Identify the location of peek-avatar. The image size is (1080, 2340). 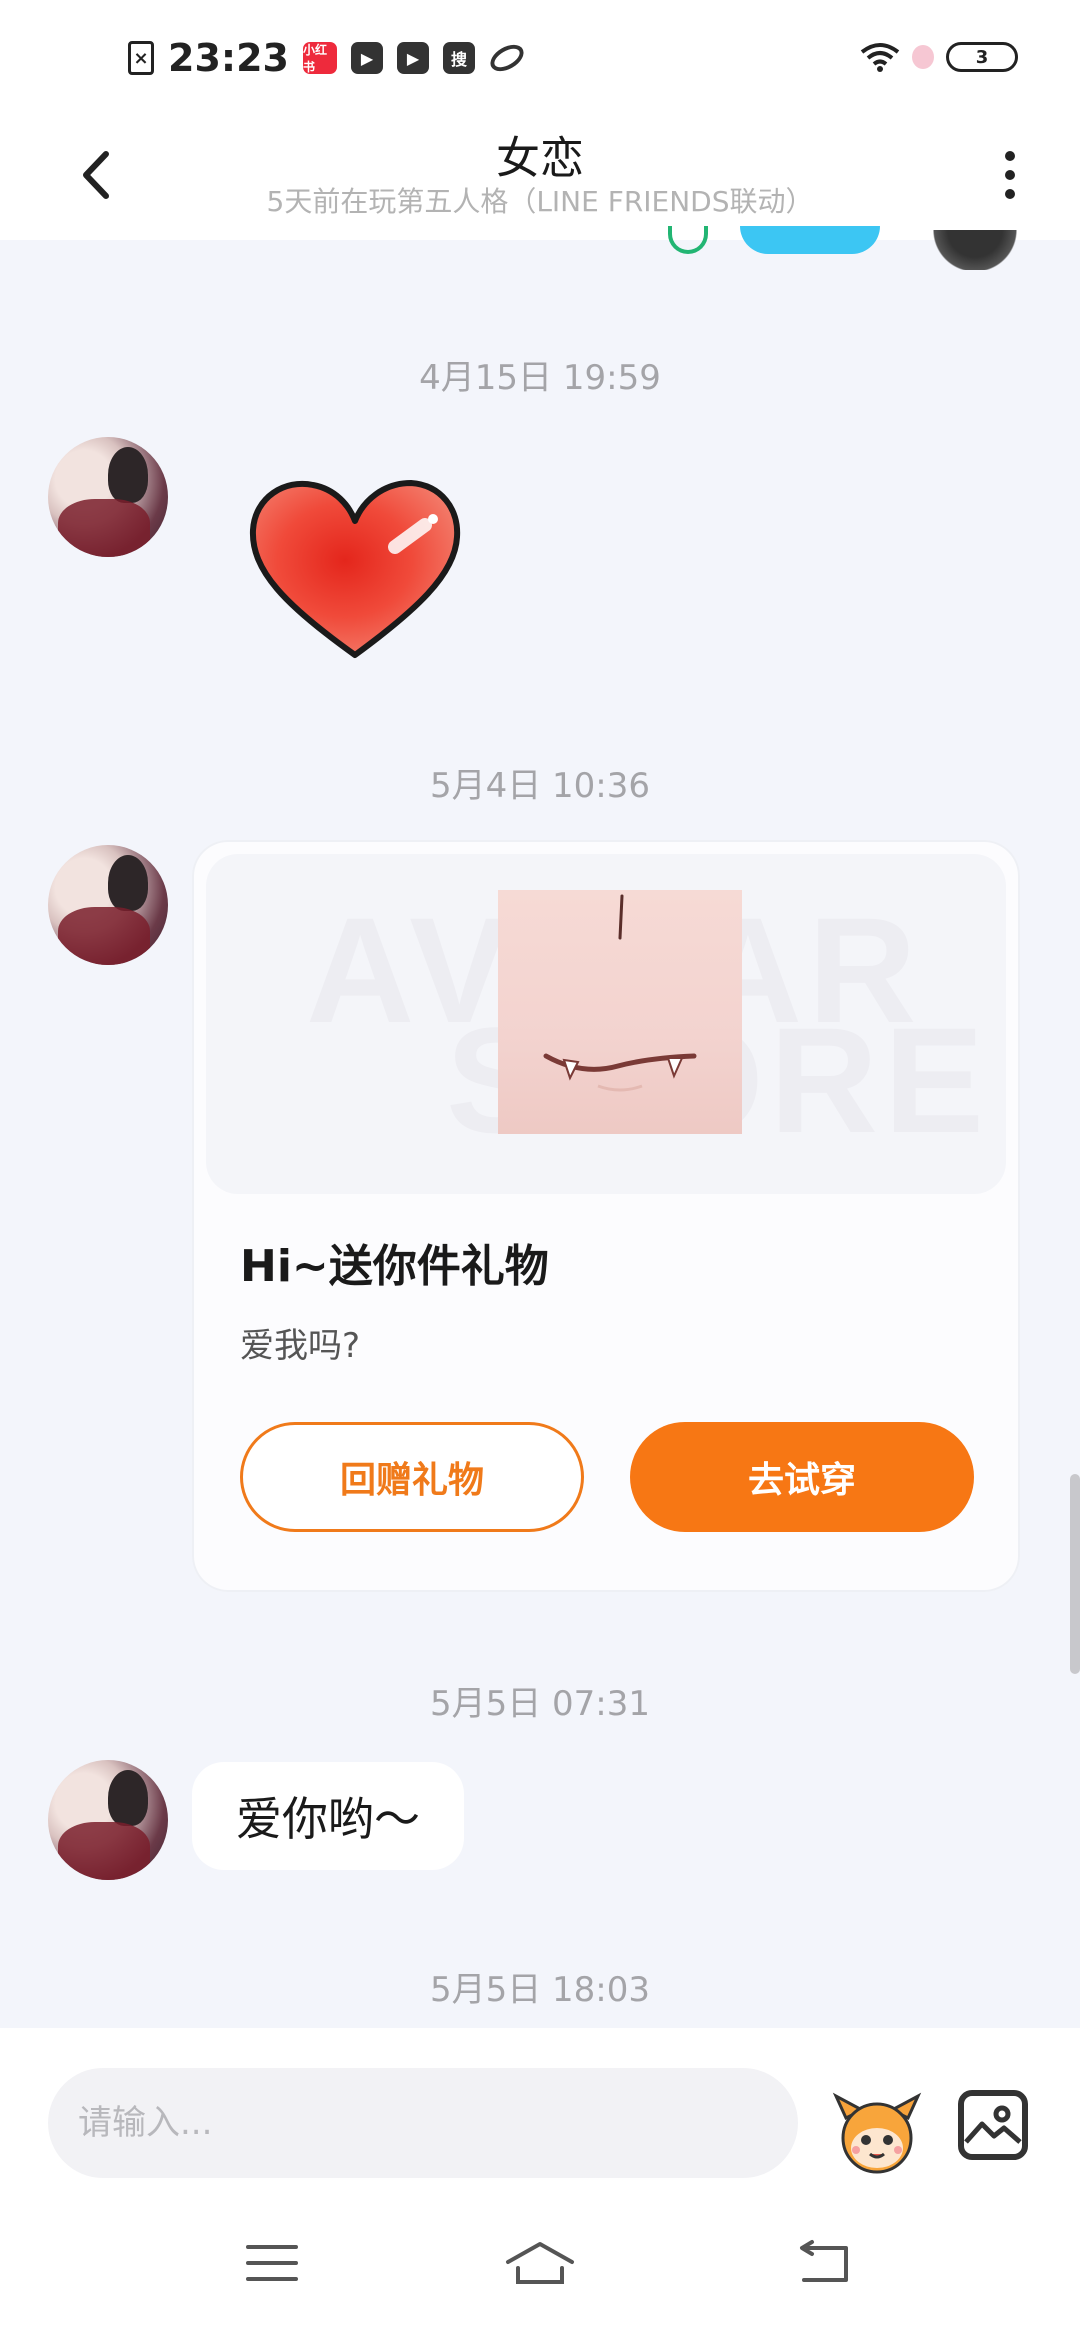
(975, 250).